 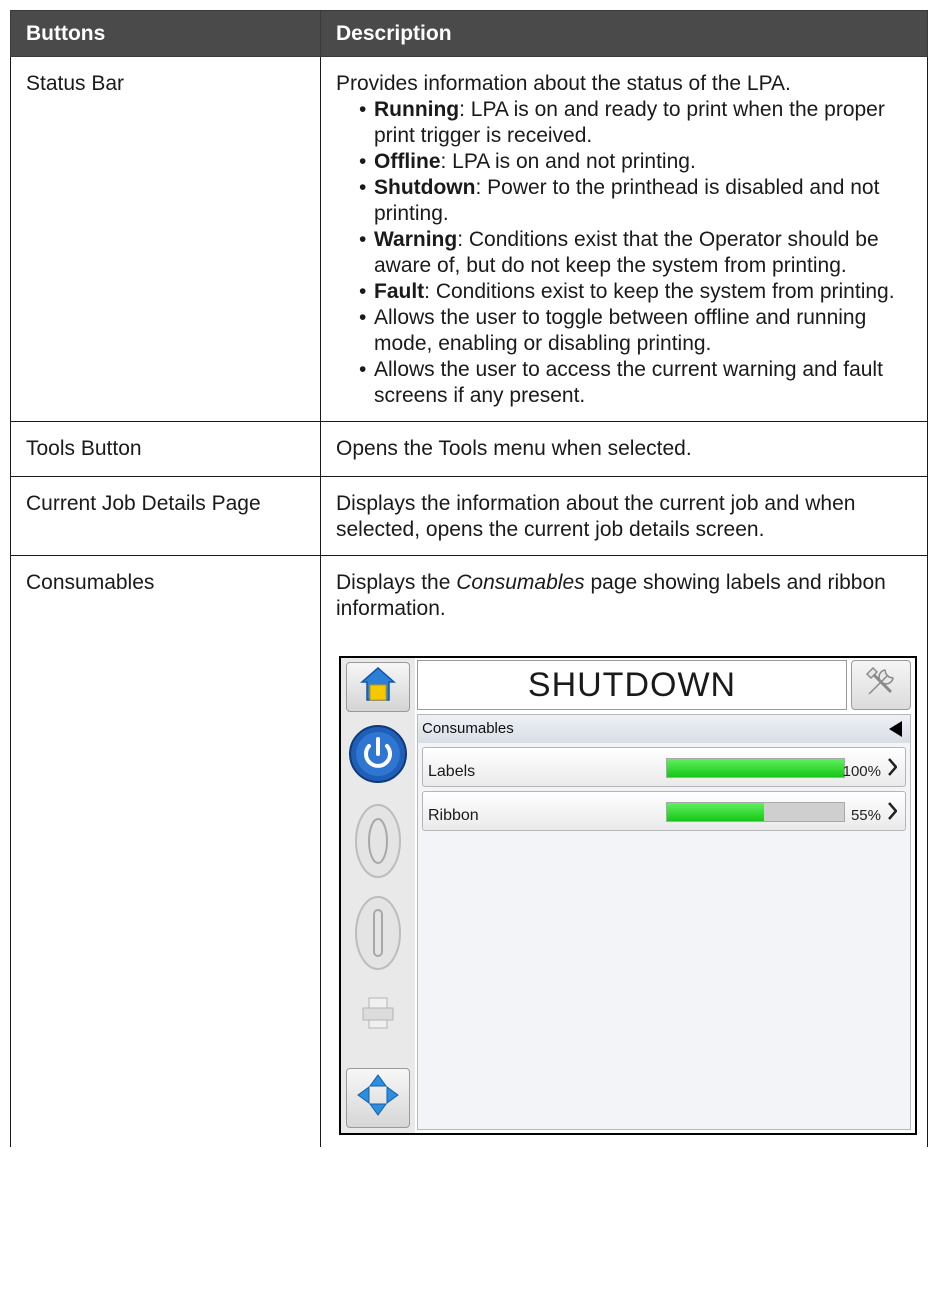 What do you see at coordinates (165, 449) in the screenshot?
I see `button-name-cell: Tools Button` at bounding box center [165, 449].